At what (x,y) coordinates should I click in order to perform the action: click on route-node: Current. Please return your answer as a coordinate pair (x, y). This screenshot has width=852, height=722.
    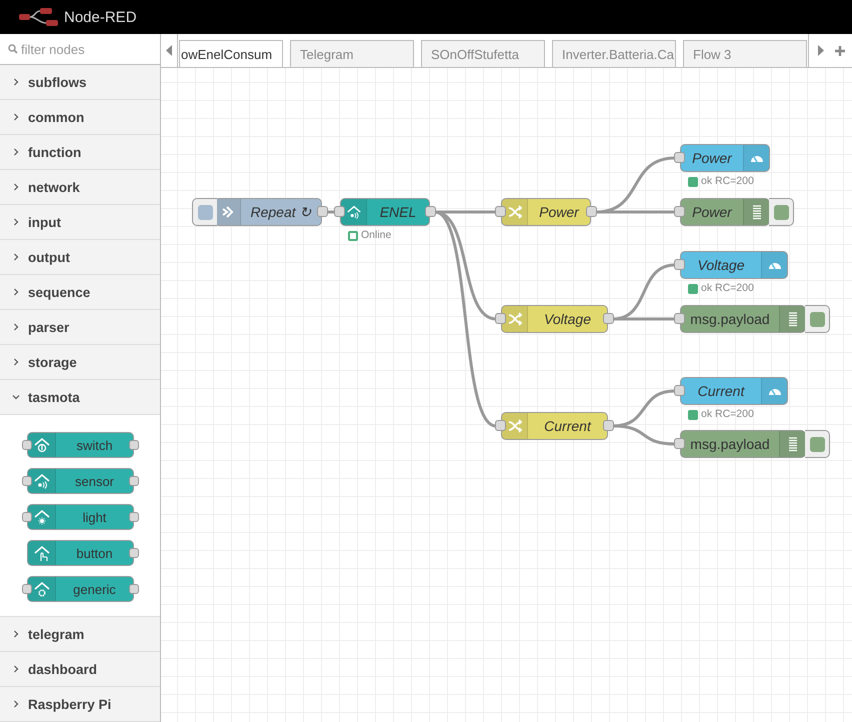
    Looking at the image, I should click on (554, 426).